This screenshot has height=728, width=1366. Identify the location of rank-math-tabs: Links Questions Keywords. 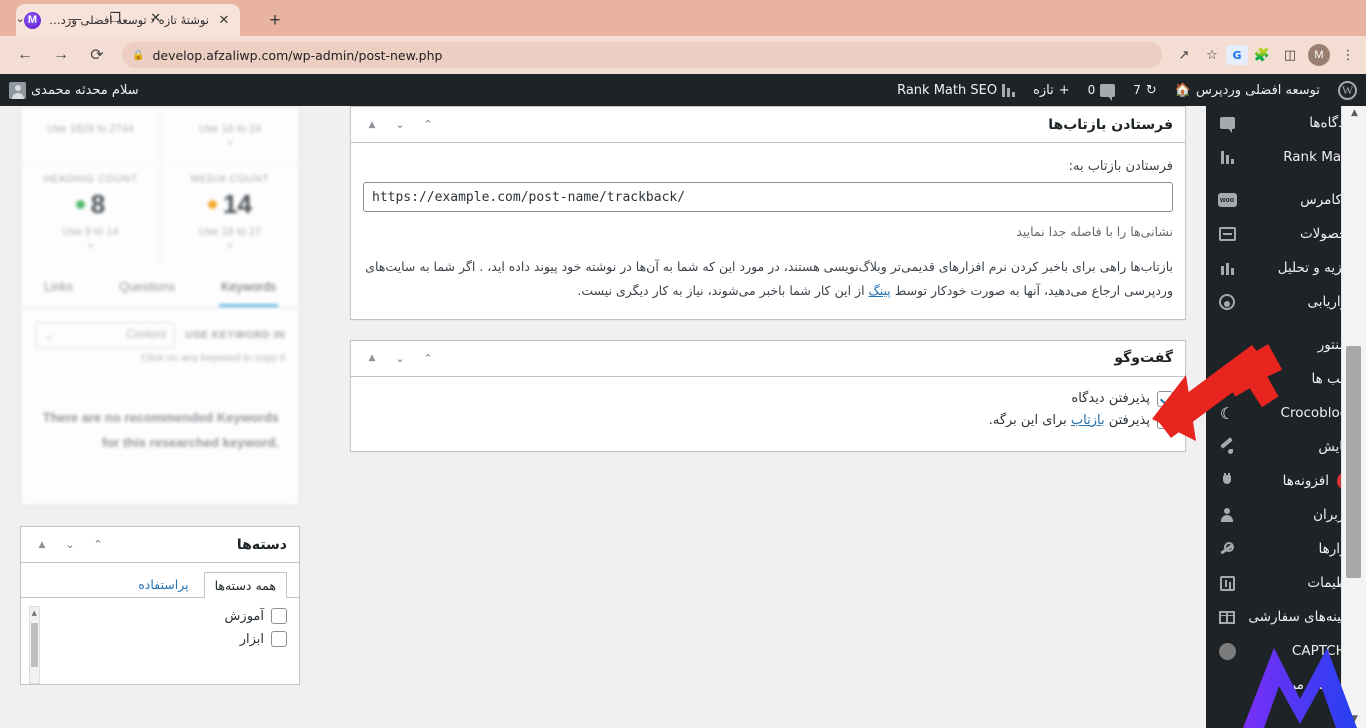
(160, 287).